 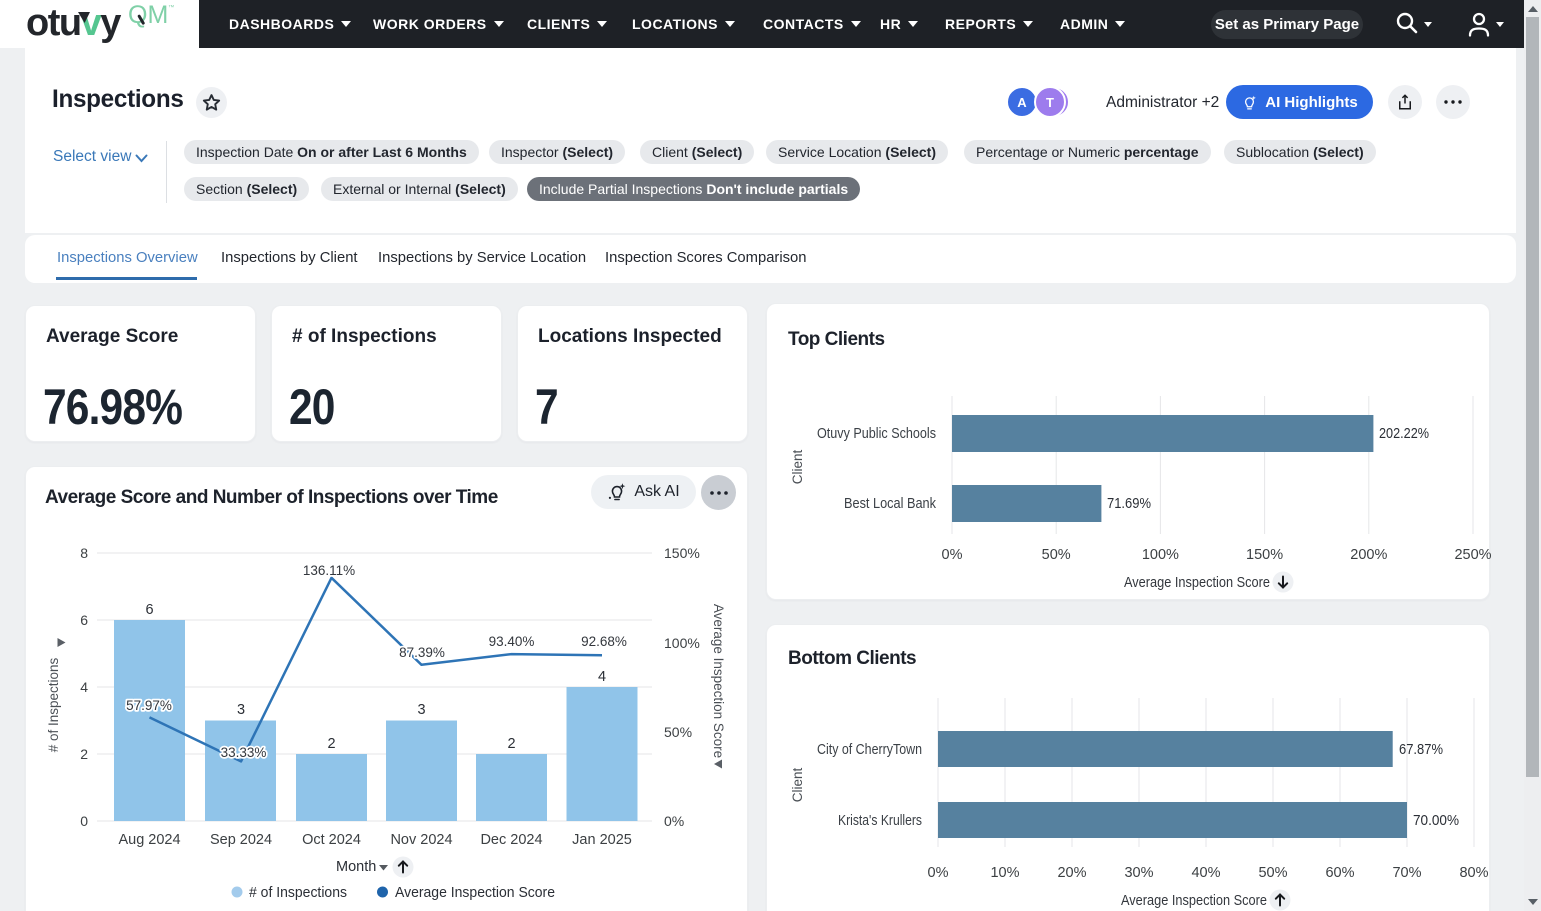 What do you see at coordinates (1404, 433) in the screenshot?
I see `svg-text: 202.22%` at bounding box center [1404, 433].